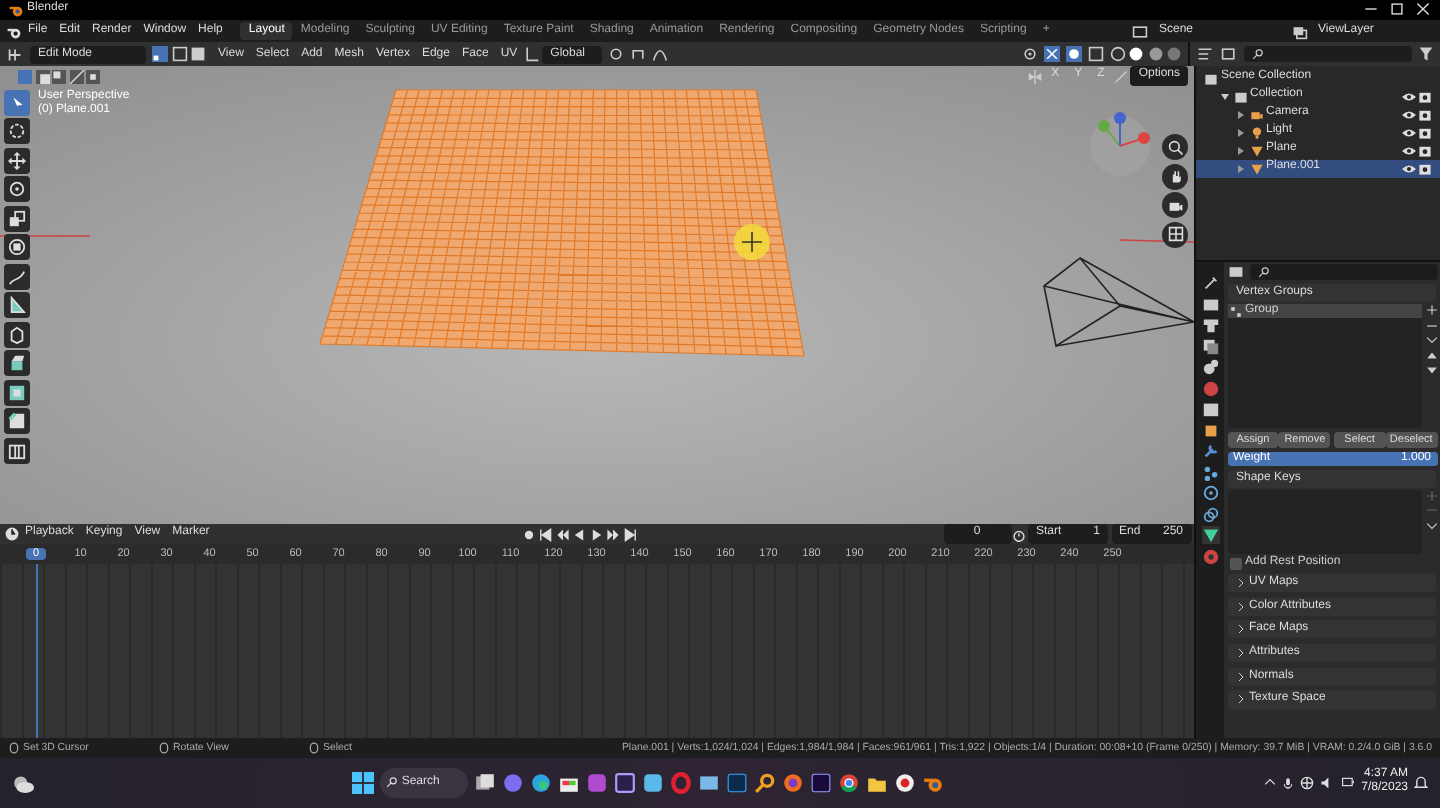 The image size is (1440, 808). I want to click on grid-icon, so click(1175, 234).